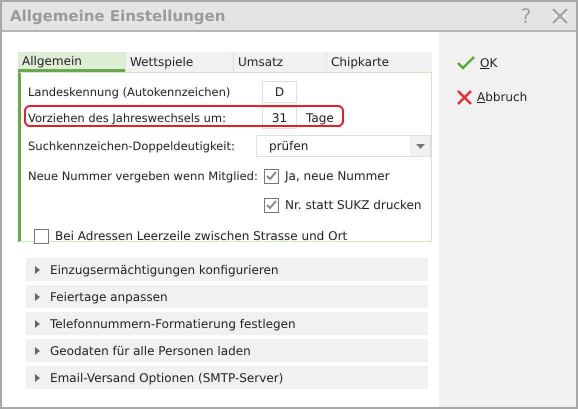  I want to click on window-title: Allgemeine Einstellungen, so click(118, 16).